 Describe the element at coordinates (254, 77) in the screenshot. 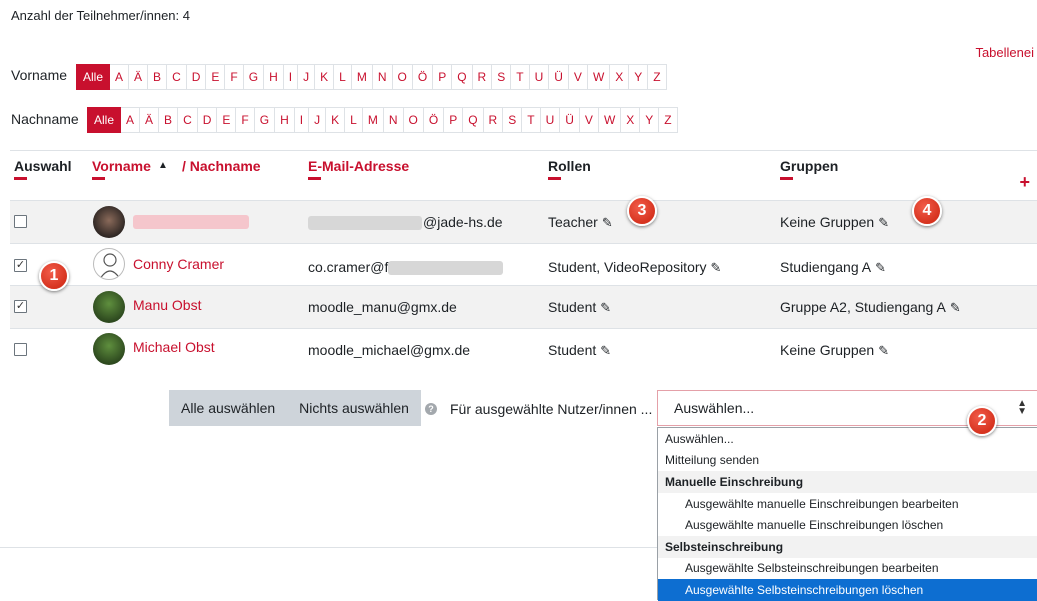

I see `firstname-initial-letter: G` at that location.